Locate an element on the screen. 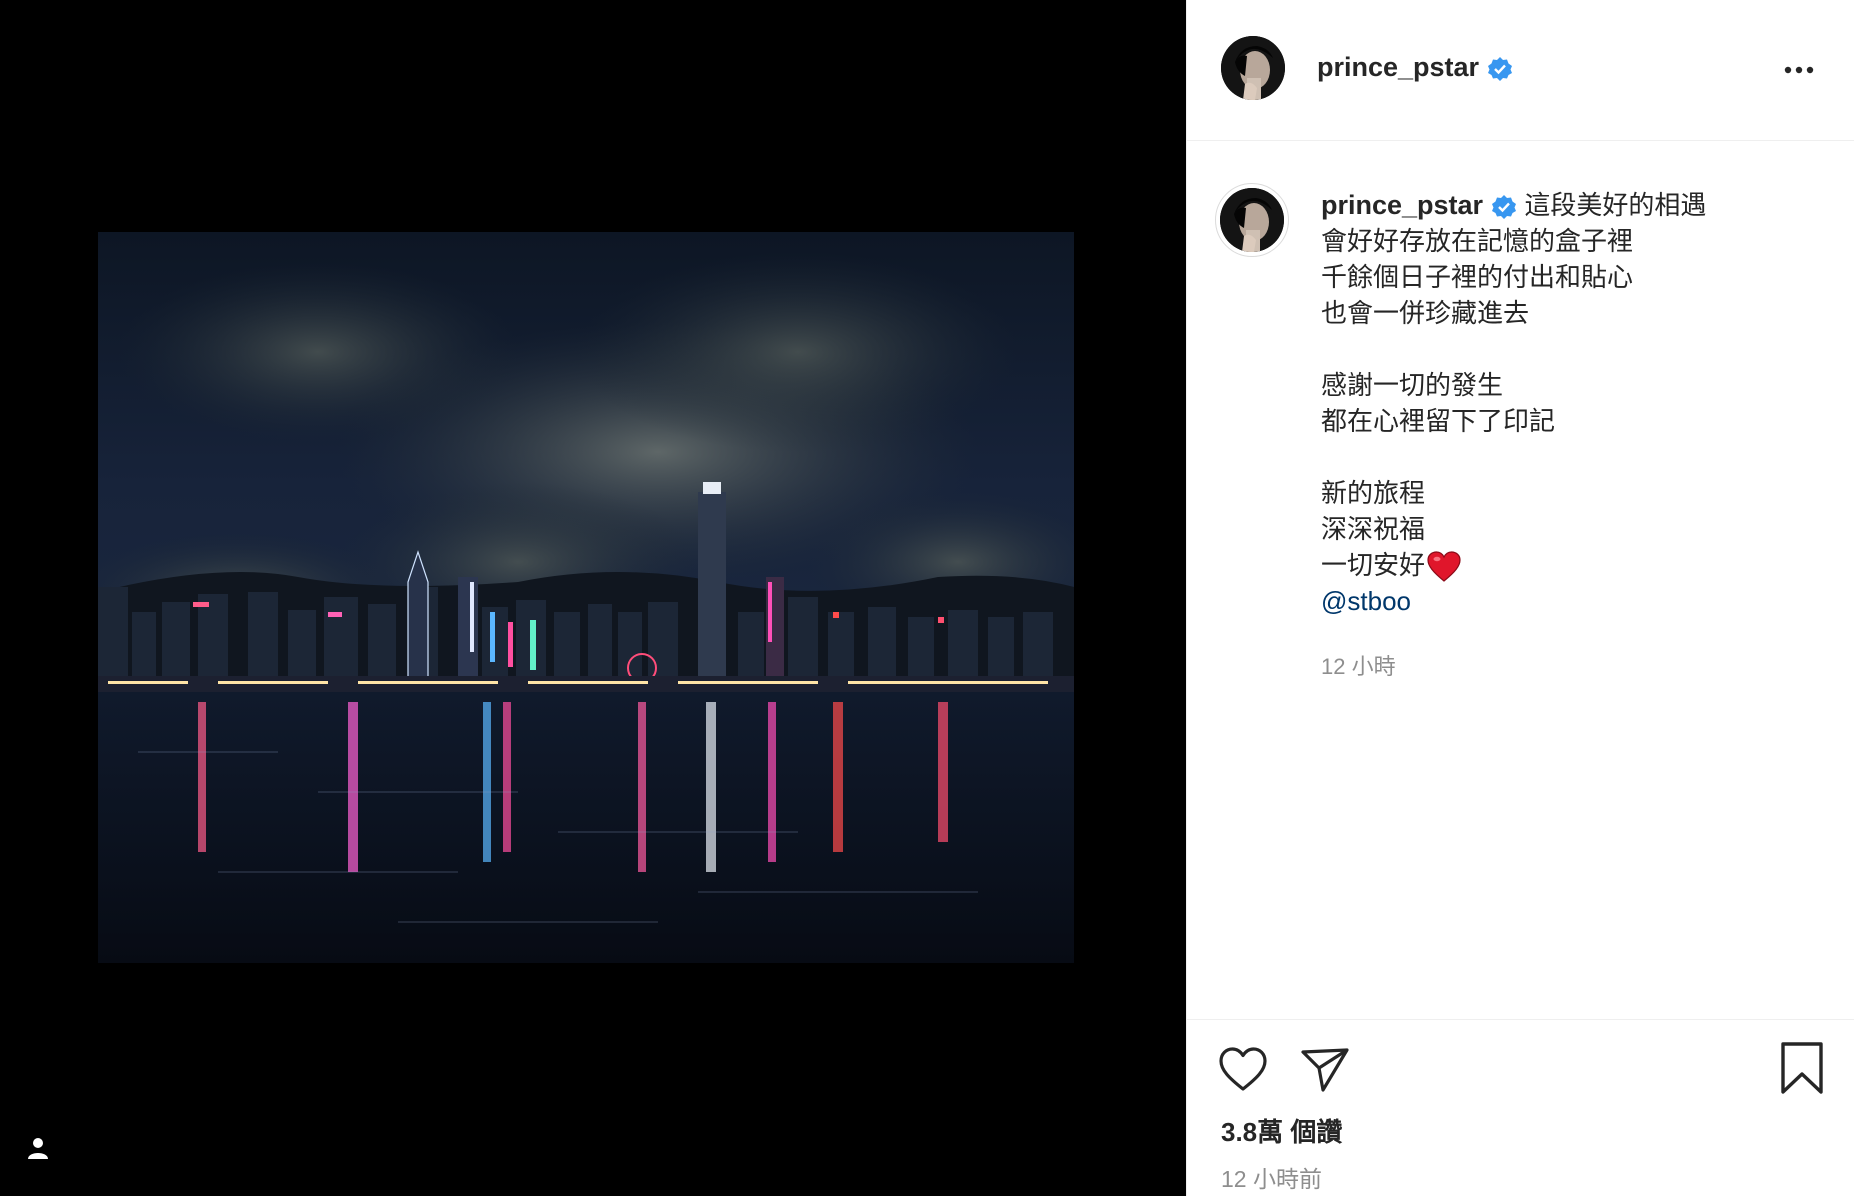 This screenshot has height=1196, width=1854. caption-line: 一切安好 is located at coordinates (1373, 565).